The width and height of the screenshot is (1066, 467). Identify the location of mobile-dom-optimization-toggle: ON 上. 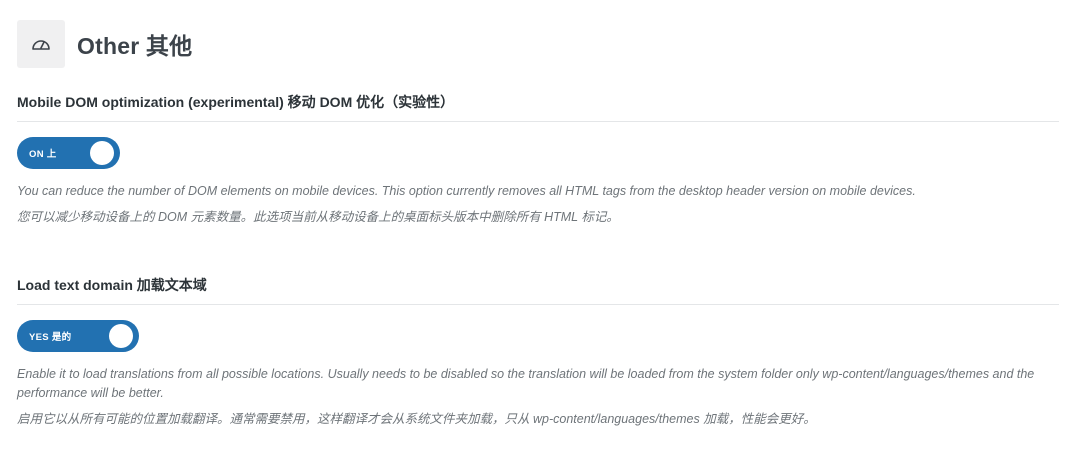
(68, 153).